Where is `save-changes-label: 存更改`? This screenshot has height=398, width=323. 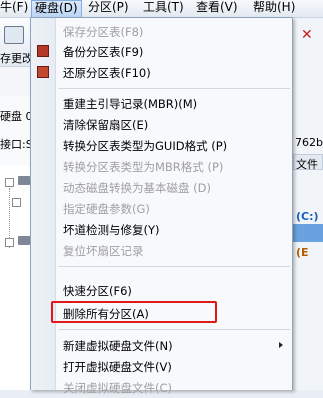 save-changes-label: 存更改 is located at coordinates (16, 58).